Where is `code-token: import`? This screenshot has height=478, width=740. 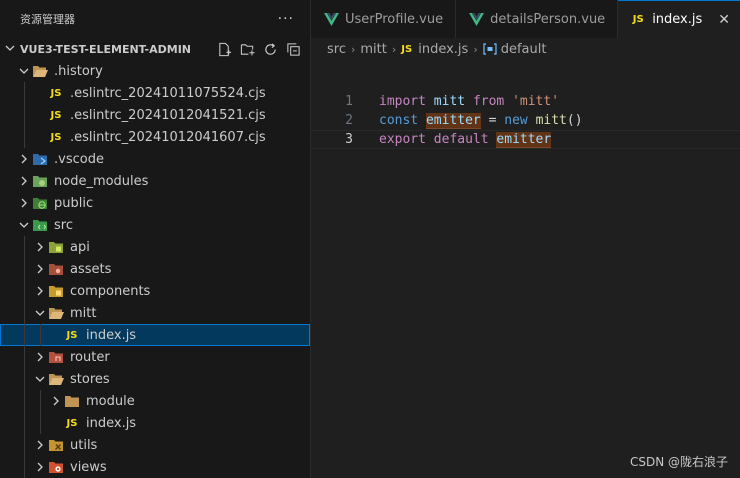 code-token: import is located at coordinates (402, 101).